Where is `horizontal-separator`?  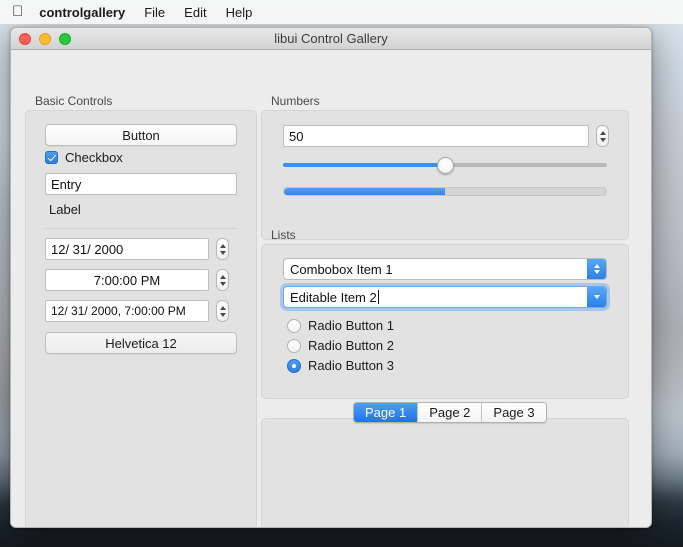 horizontal-separator is located at coordinates (141, 228).